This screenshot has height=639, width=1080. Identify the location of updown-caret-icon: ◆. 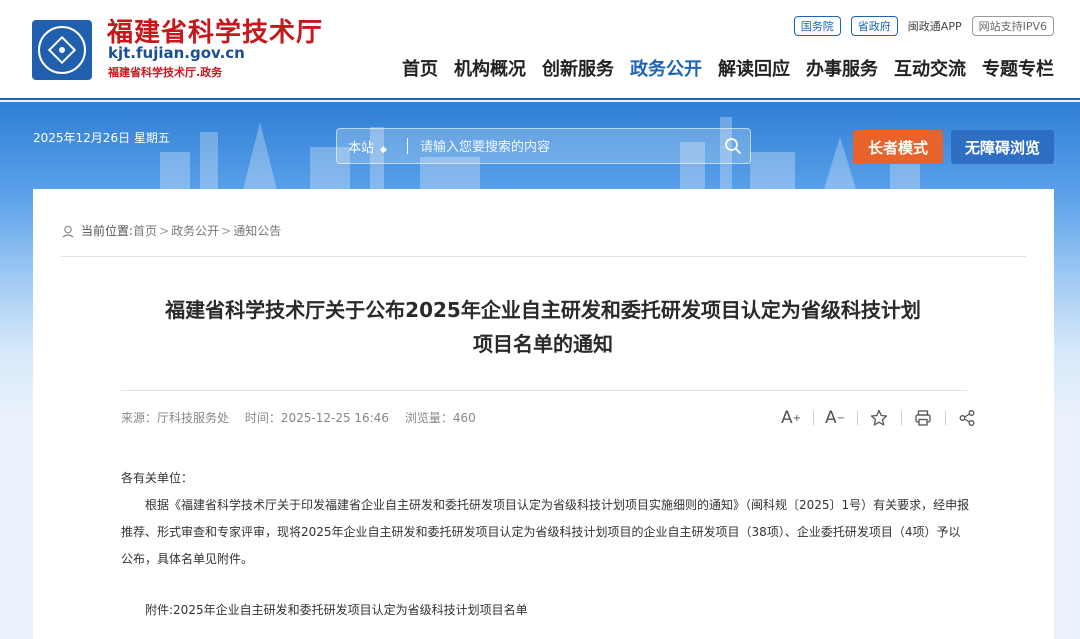
(383, 149).